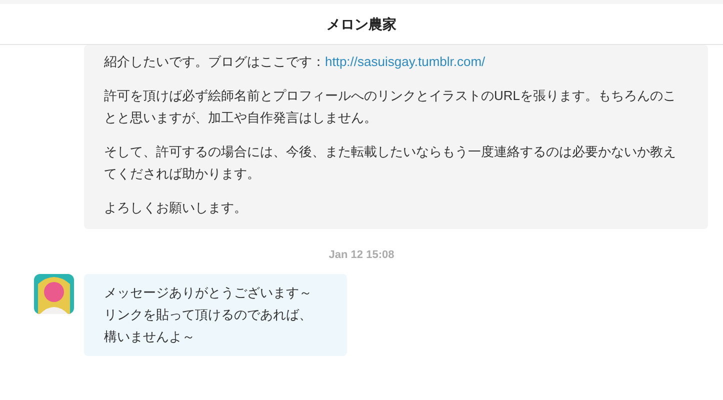 The width and height of the screenshot is (723, 400). I want to click on blog-link: http://sasuisgay.tumblr.com/, so click(405, 61).